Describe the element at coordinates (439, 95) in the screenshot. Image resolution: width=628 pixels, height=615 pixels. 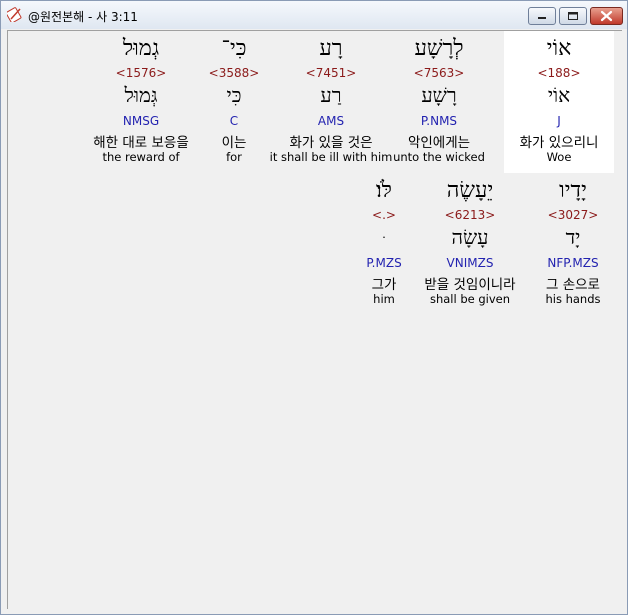
I see `hebrew-root: רָשָׁע` at that location.